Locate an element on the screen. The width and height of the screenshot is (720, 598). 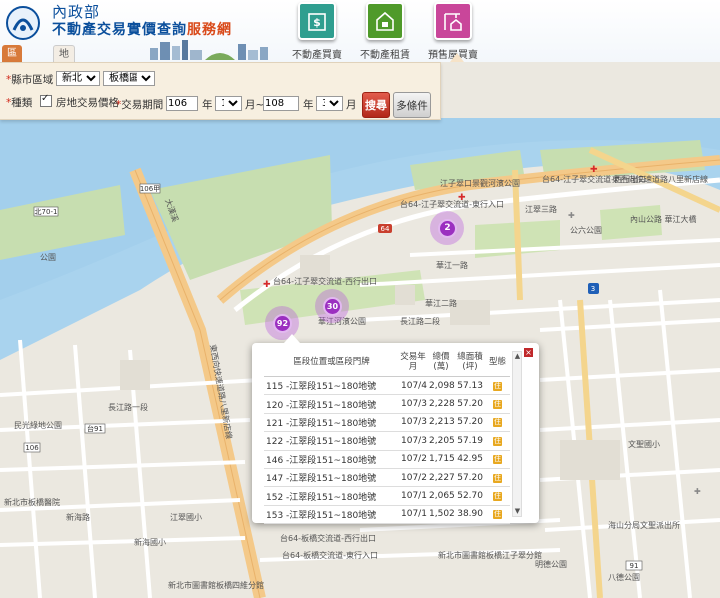
to-month-select: 3 is located at coordinates (329, 103).